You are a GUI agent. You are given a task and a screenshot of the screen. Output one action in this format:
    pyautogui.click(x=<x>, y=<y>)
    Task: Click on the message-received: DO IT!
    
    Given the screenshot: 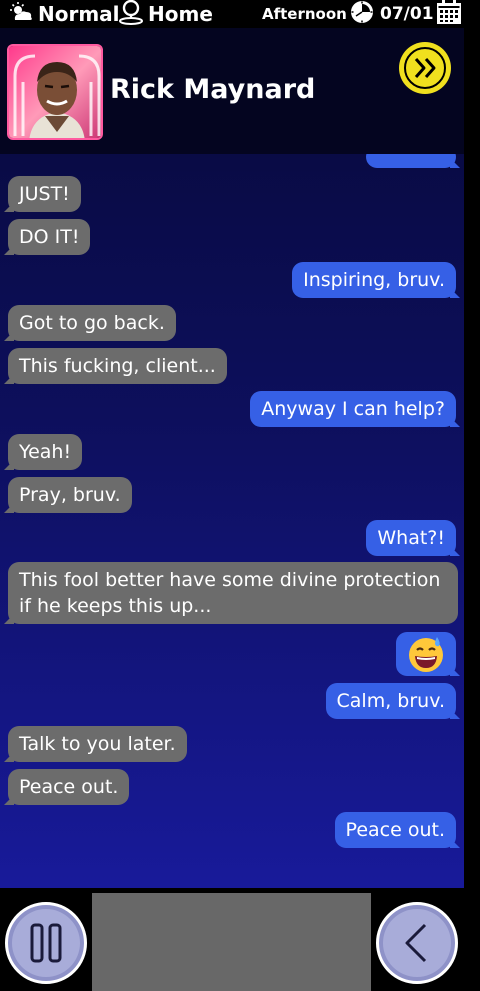 What is the action you would take?
    pyautogui.click(x=49, y=237)
    